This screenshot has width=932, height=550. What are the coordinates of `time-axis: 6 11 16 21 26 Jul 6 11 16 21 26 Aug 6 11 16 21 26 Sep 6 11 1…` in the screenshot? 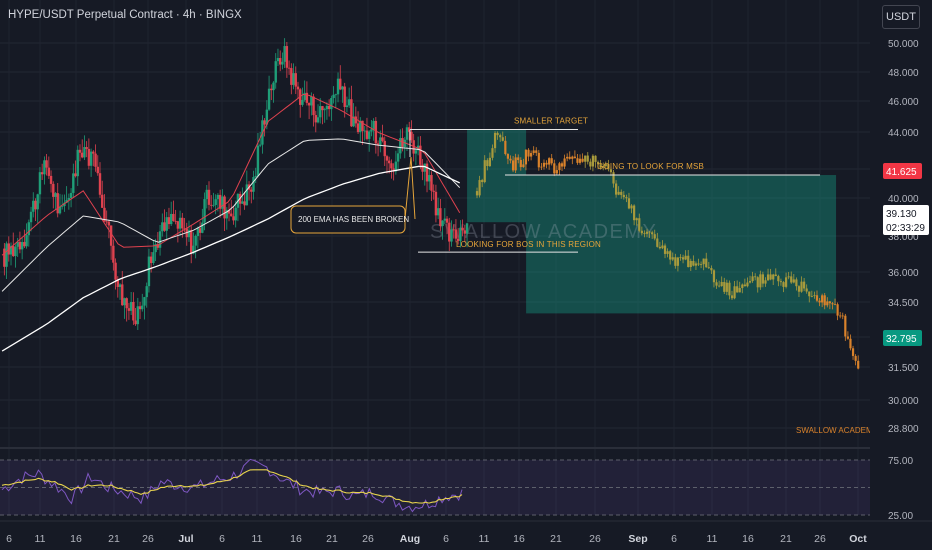 It's located at (466, 532).